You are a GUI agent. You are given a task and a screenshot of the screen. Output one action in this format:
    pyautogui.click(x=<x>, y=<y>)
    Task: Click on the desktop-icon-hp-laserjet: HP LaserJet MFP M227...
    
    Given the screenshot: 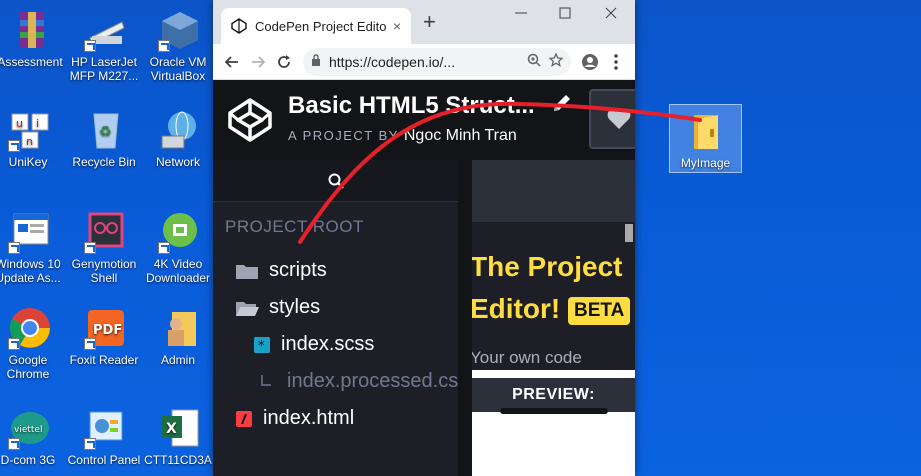 What is the action you would take?
    pyautogui.click(x=106, y=45)
    